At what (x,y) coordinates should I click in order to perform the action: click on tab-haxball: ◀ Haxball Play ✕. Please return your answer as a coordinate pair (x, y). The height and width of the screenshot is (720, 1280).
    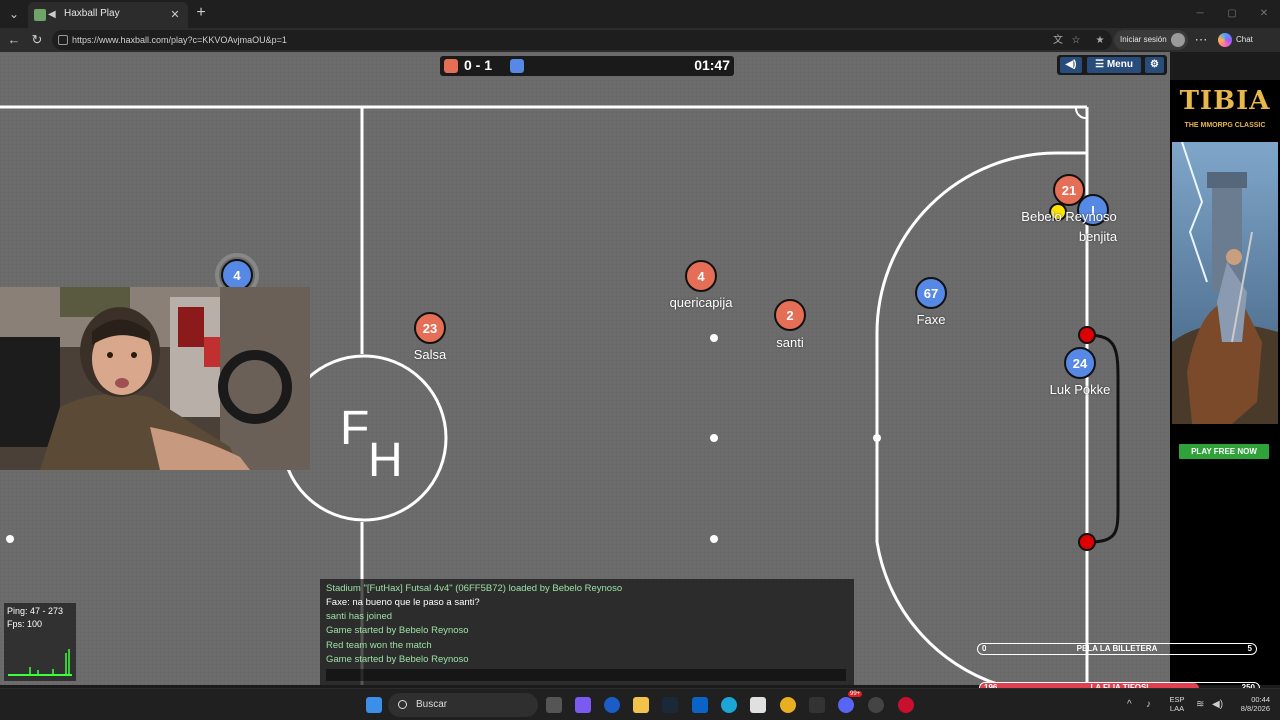
    Looking at the image, I should click on (108, 15).